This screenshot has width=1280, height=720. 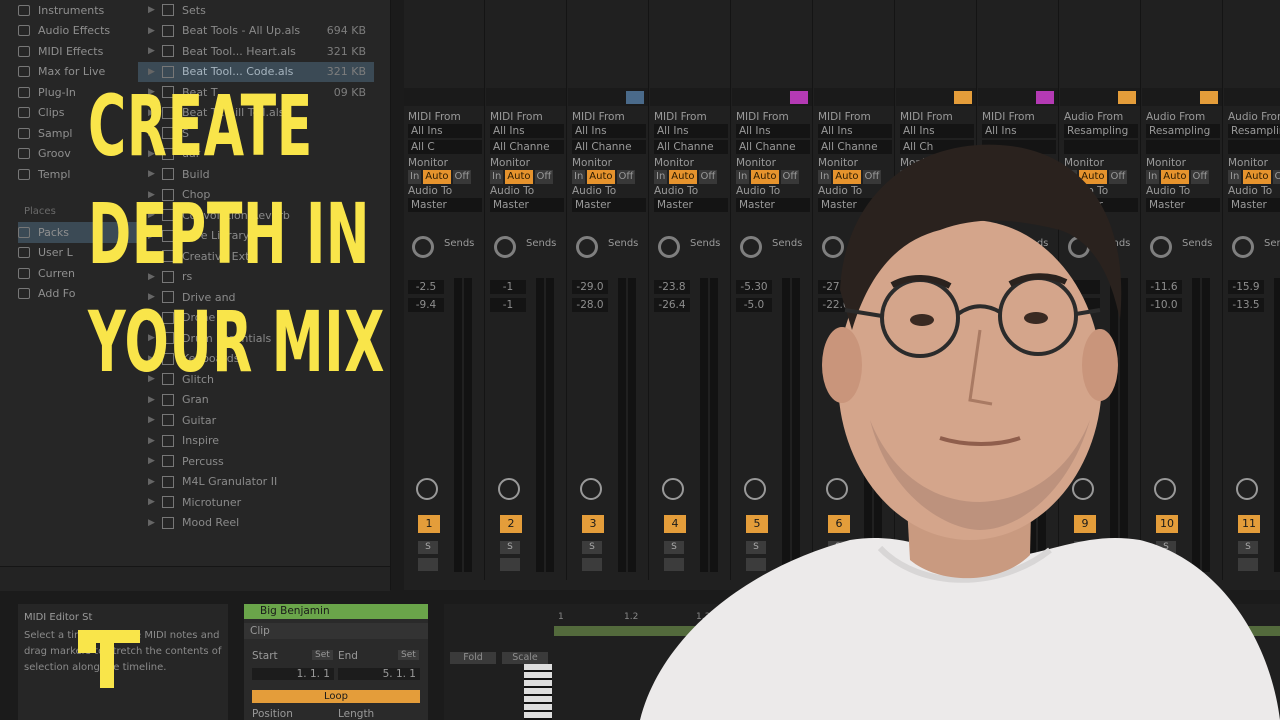 What do you see at coordinates (51, 113) in the screenshot?
I see `browser-category-label: Clips` at bounding box center [51, 113].